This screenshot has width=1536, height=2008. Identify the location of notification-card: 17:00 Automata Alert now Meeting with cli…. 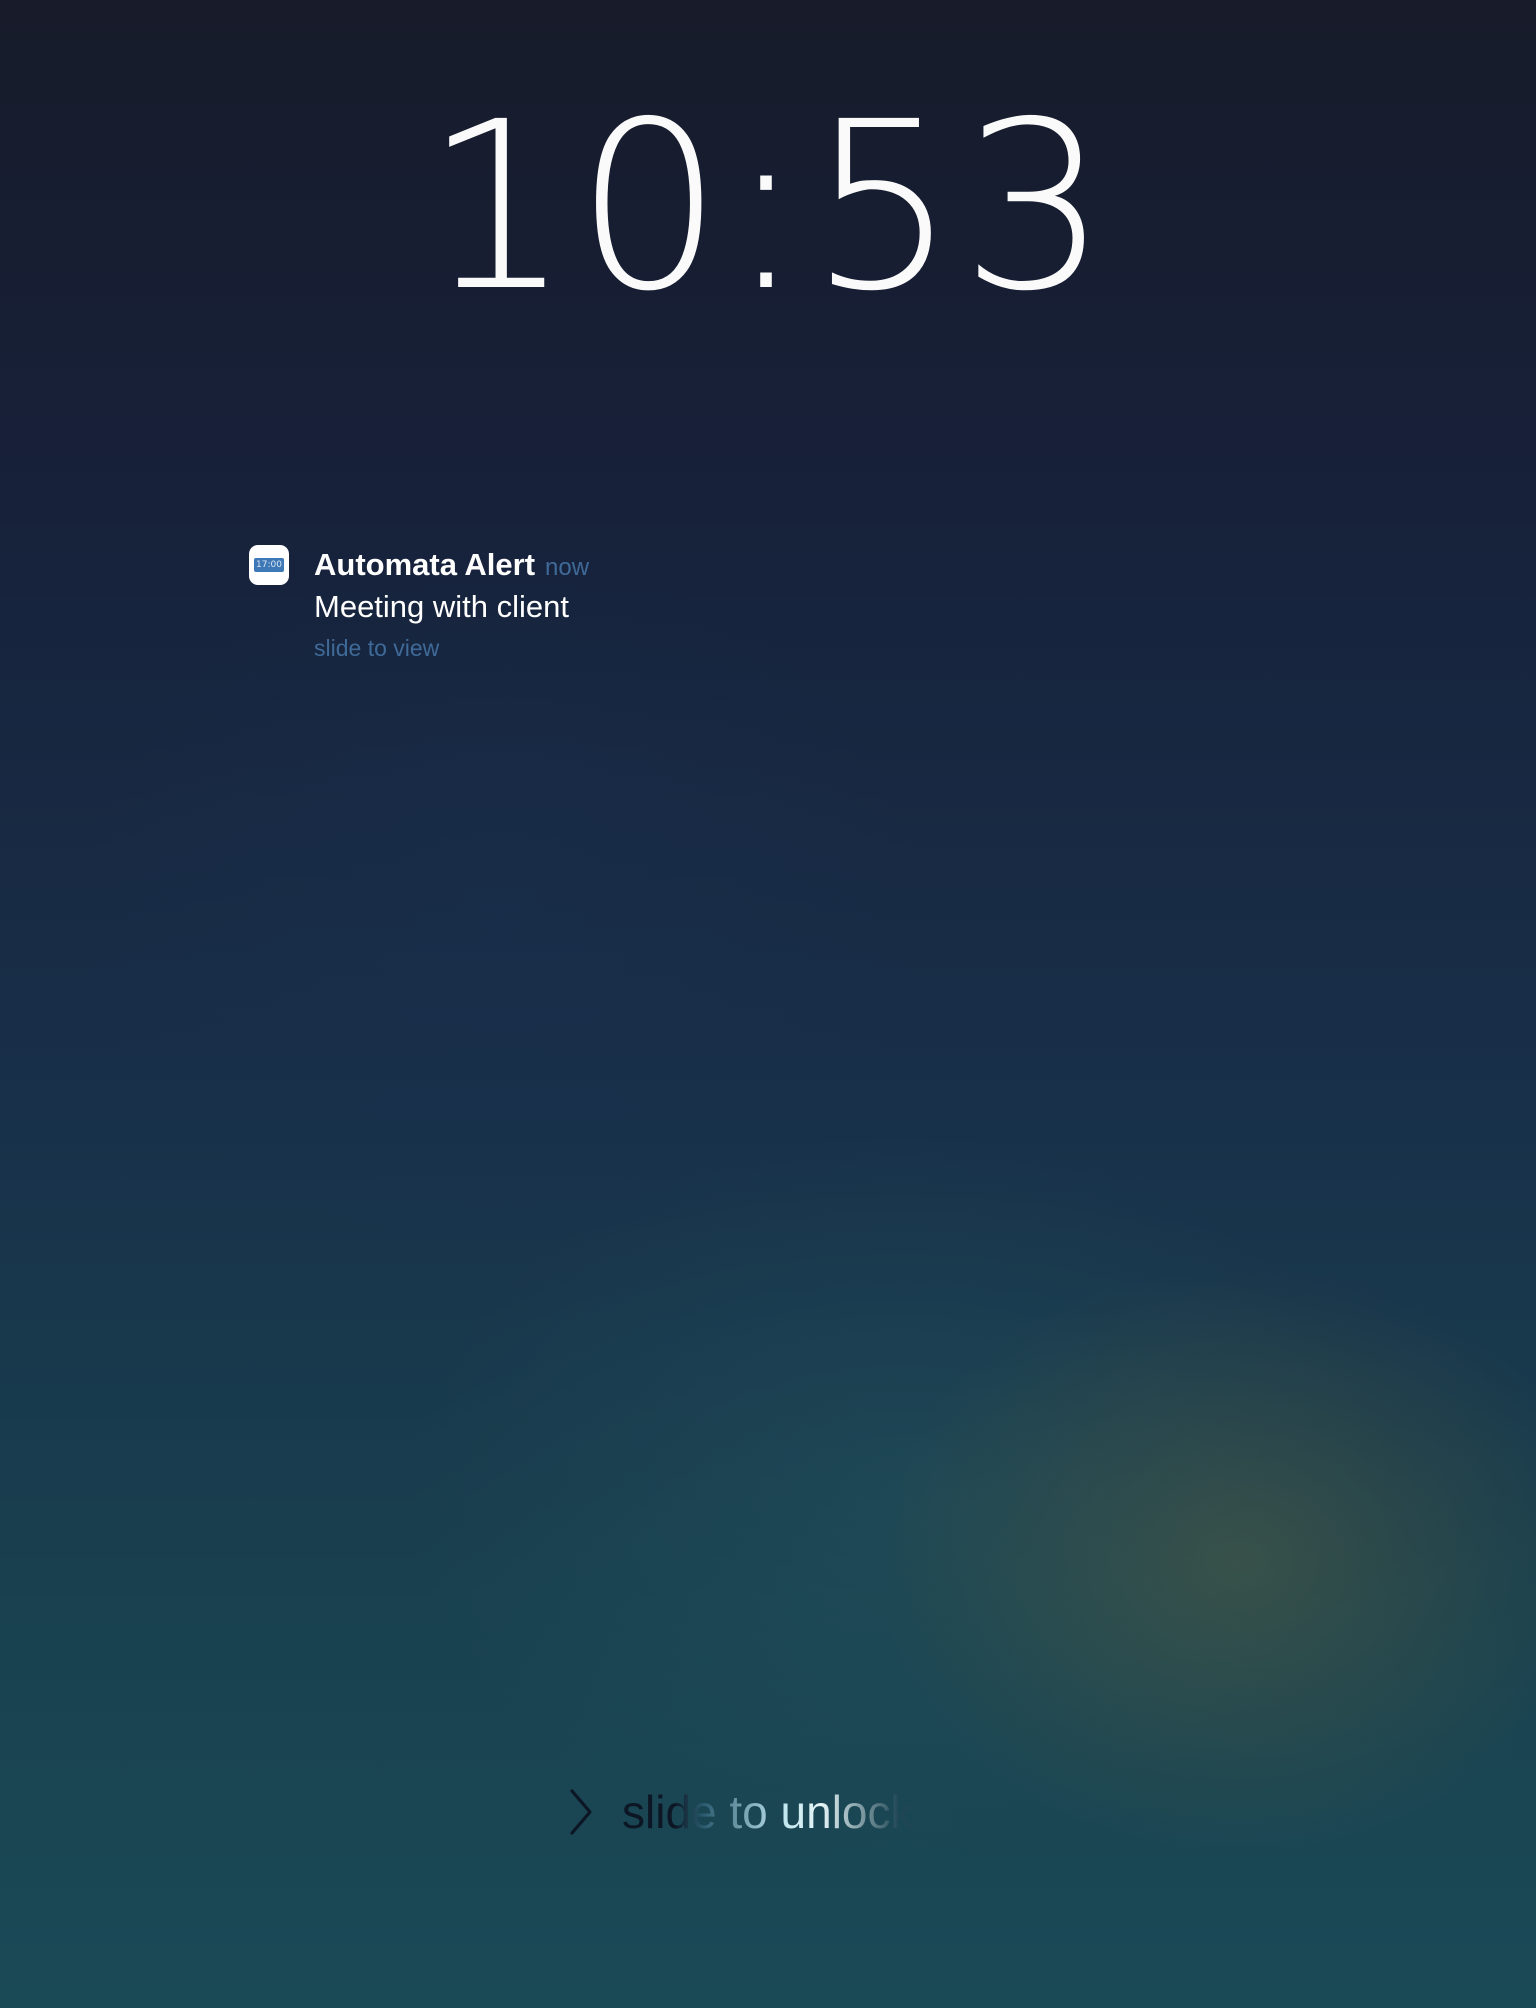
(599, 605).